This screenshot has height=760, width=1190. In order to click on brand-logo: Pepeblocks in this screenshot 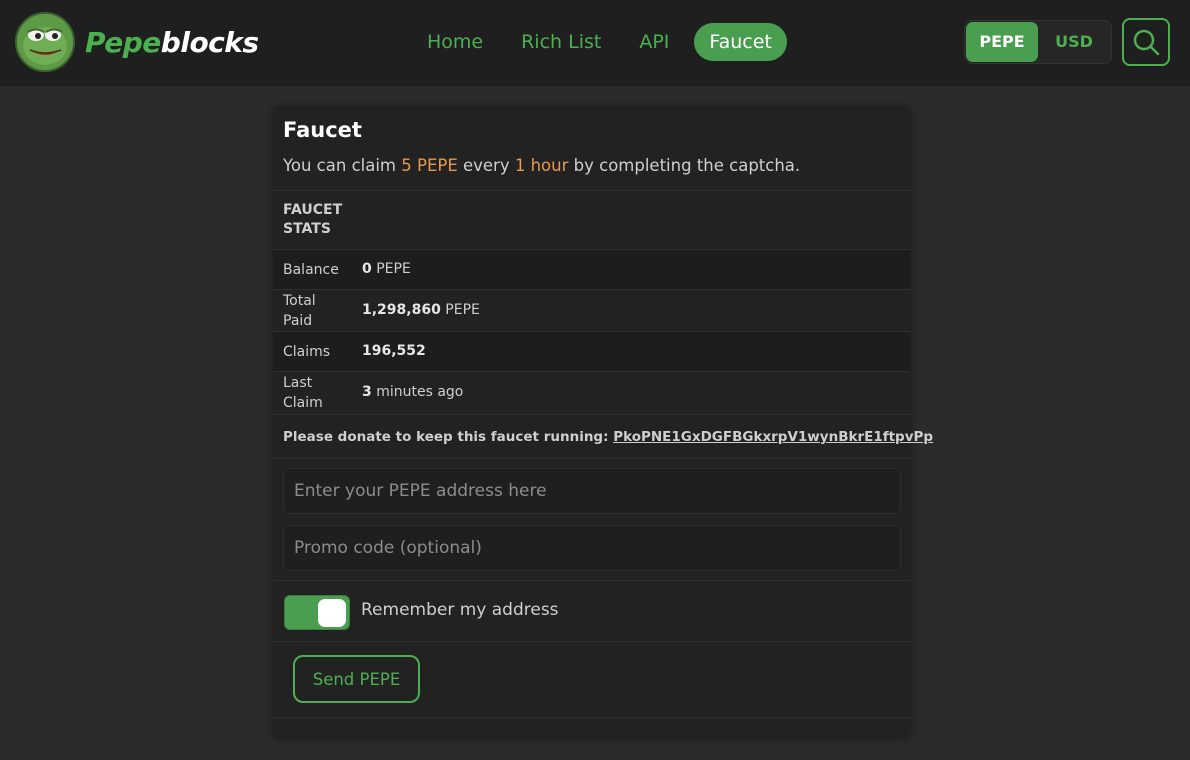, I will do `click(137, 42)`.